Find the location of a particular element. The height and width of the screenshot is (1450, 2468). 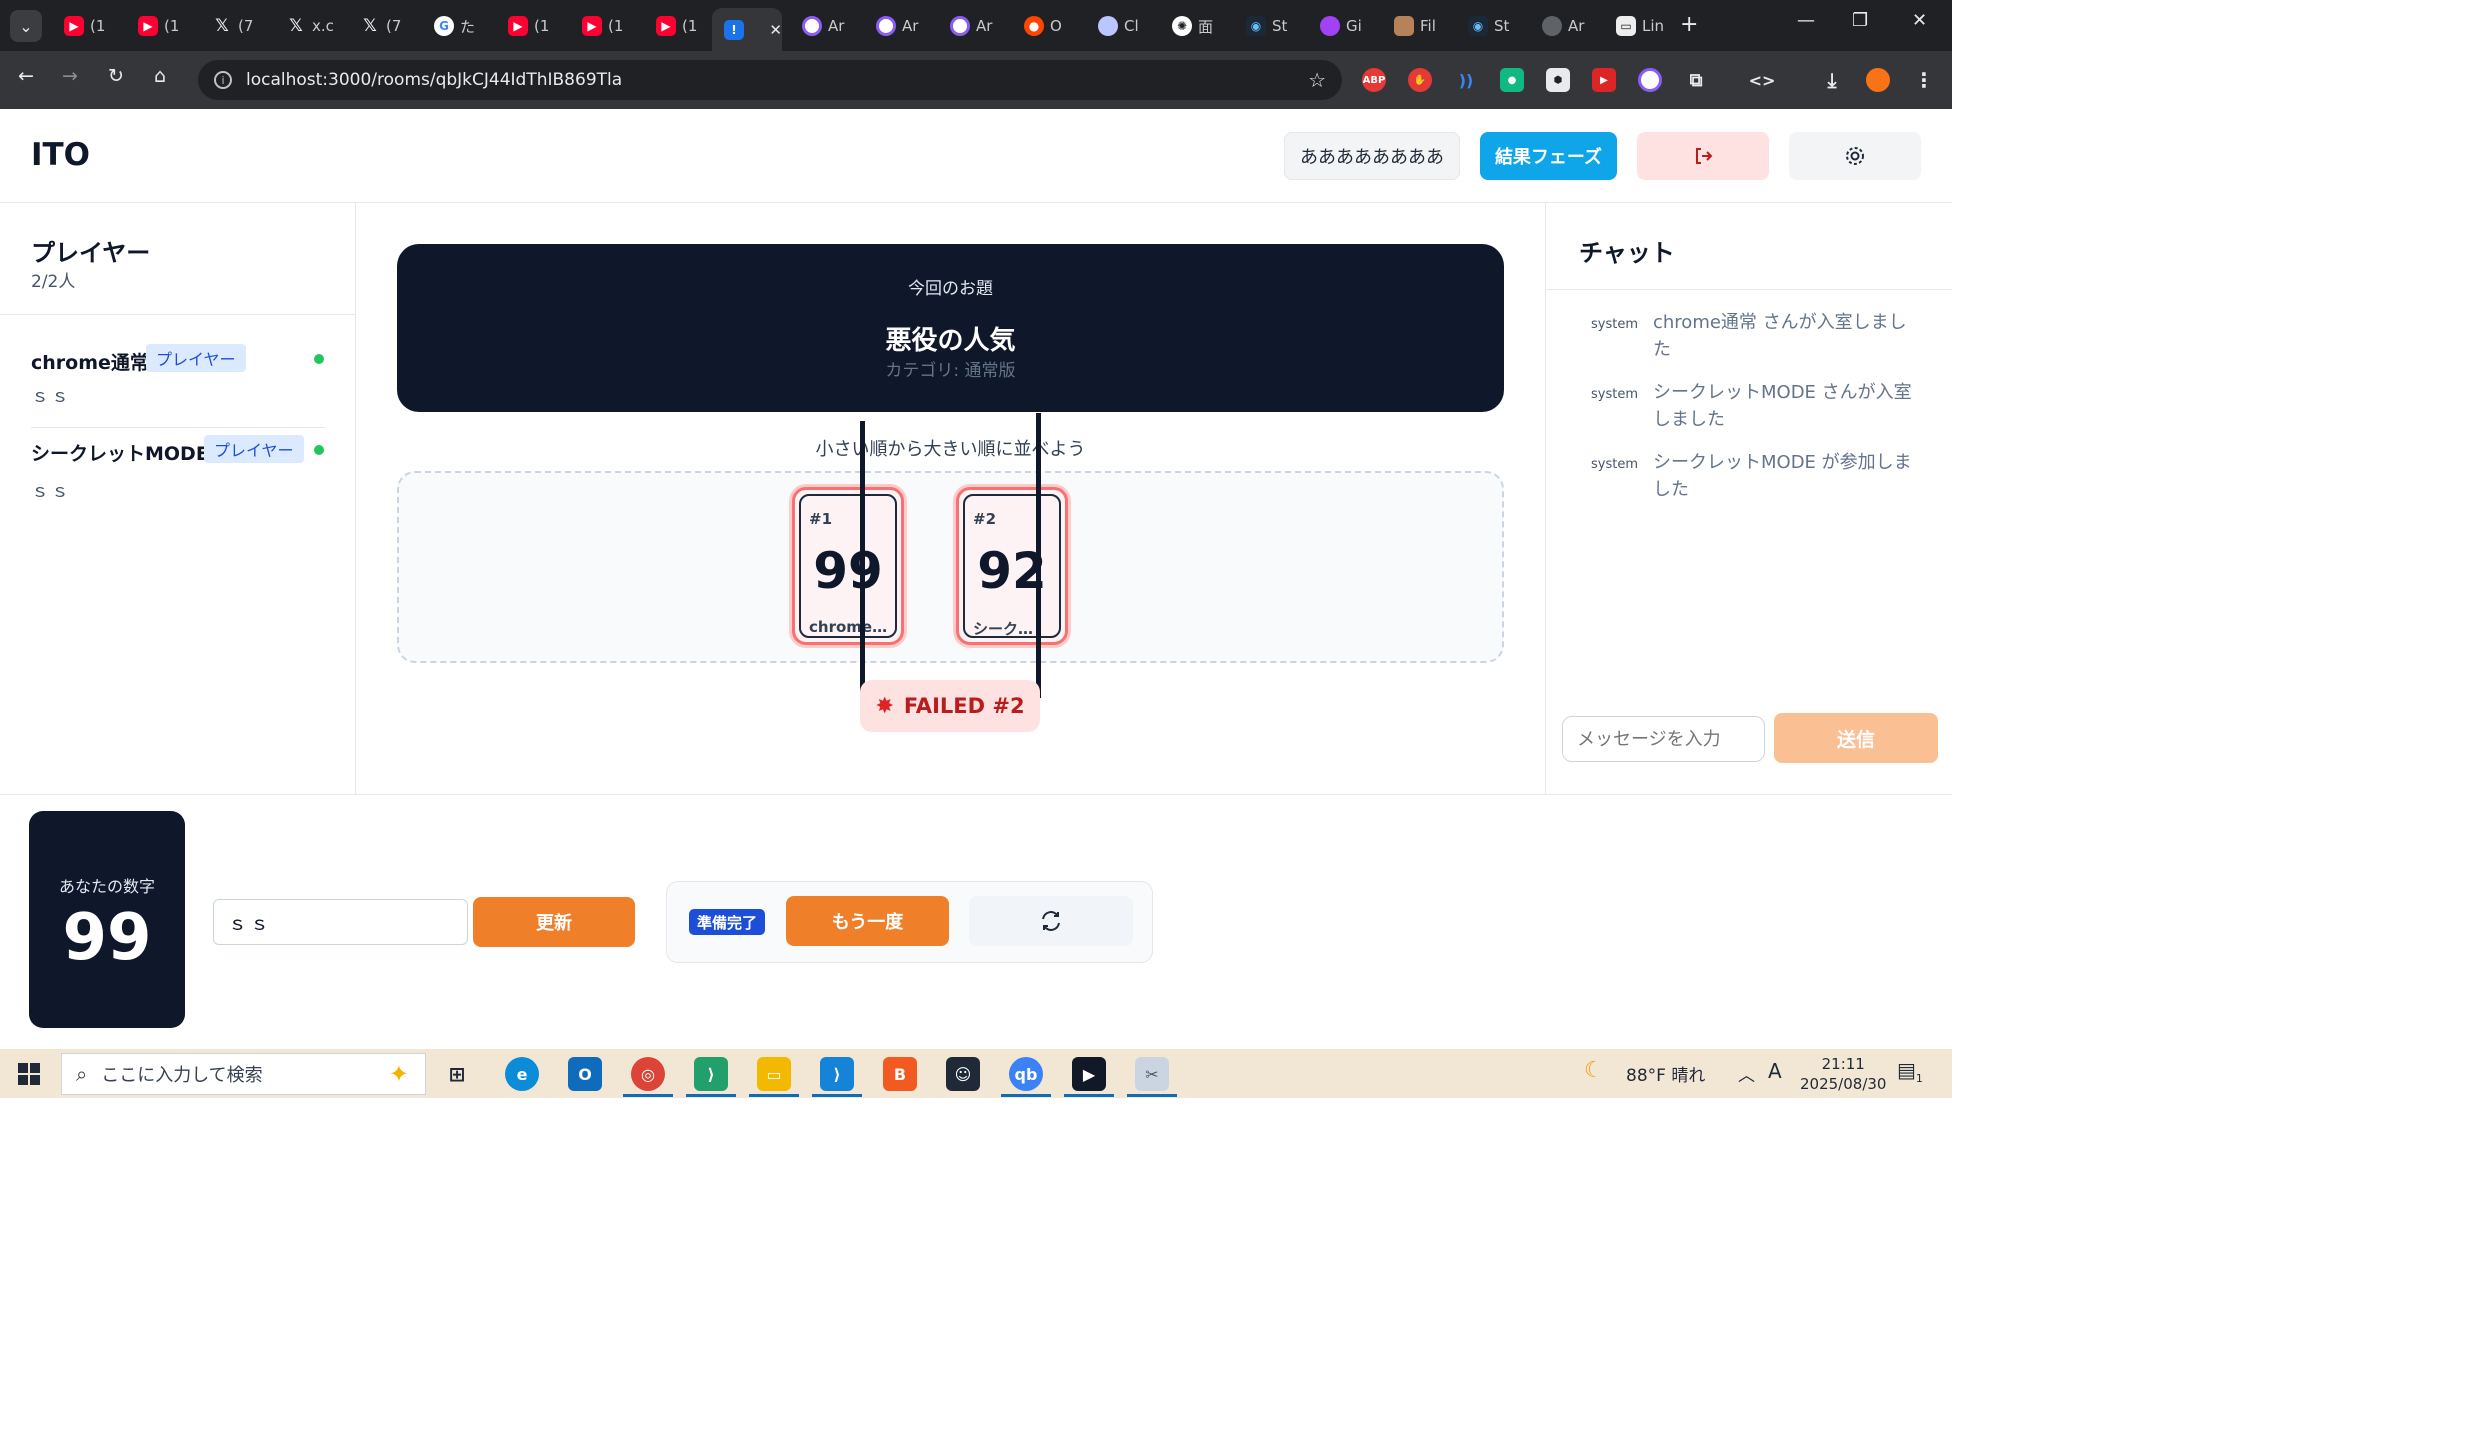

settings-button is located at coordinates (1855, 156).